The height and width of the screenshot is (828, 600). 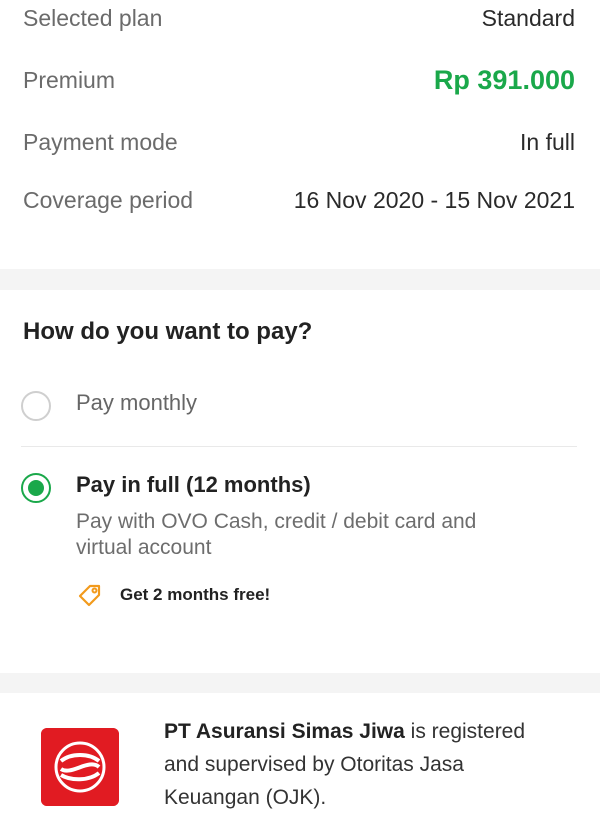 What do you see at coordinates (69, 79) in the screenshot?
I see `premium-label: Premium` at bounding box center [69, 79].